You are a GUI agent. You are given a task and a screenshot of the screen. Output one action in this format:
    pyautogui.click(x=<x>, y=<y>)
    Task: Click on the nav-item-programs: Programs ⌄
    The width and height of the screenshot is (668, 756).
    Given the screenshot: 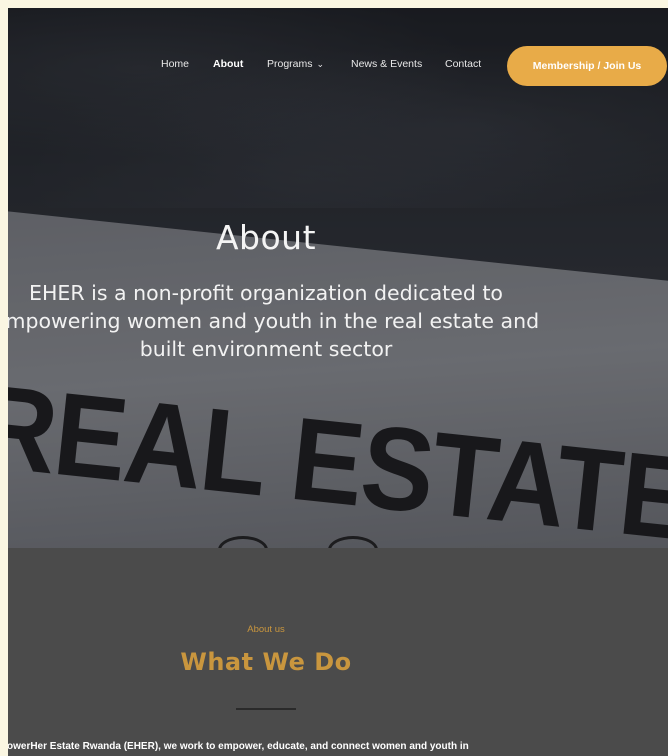 What is the action you would take?
    pyautogui.click(x=295, y=64)
    